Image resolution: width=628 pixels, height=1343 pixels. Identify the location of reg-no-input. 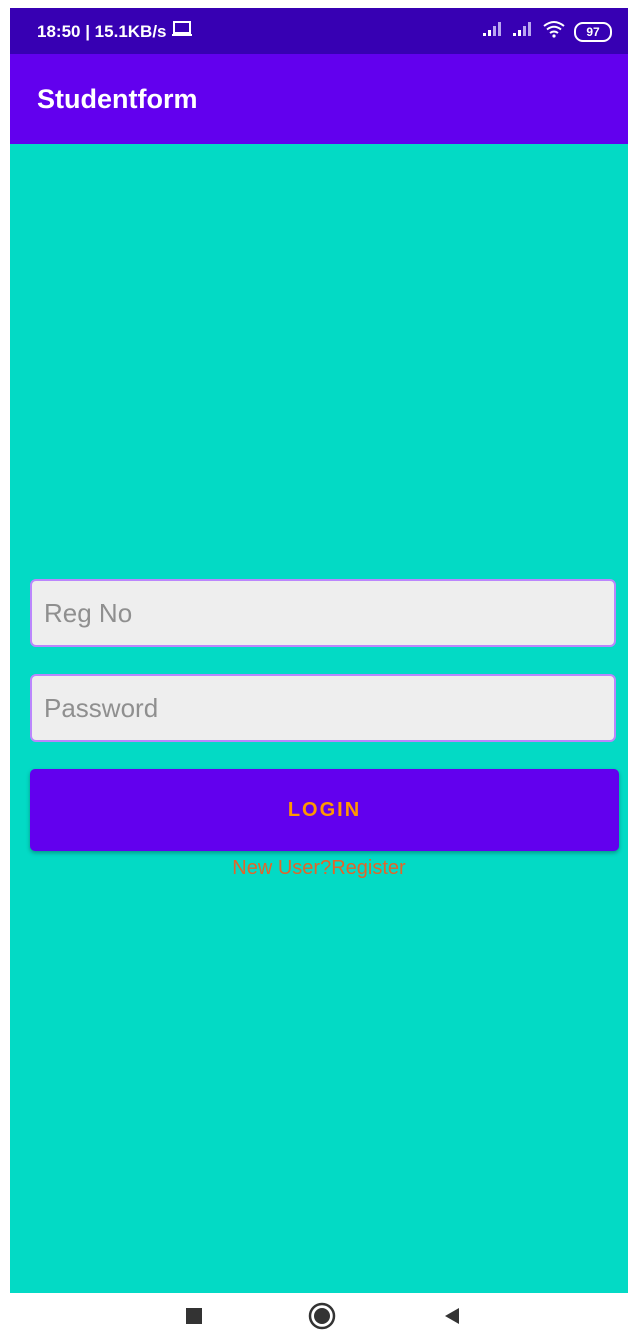
(323, 613).